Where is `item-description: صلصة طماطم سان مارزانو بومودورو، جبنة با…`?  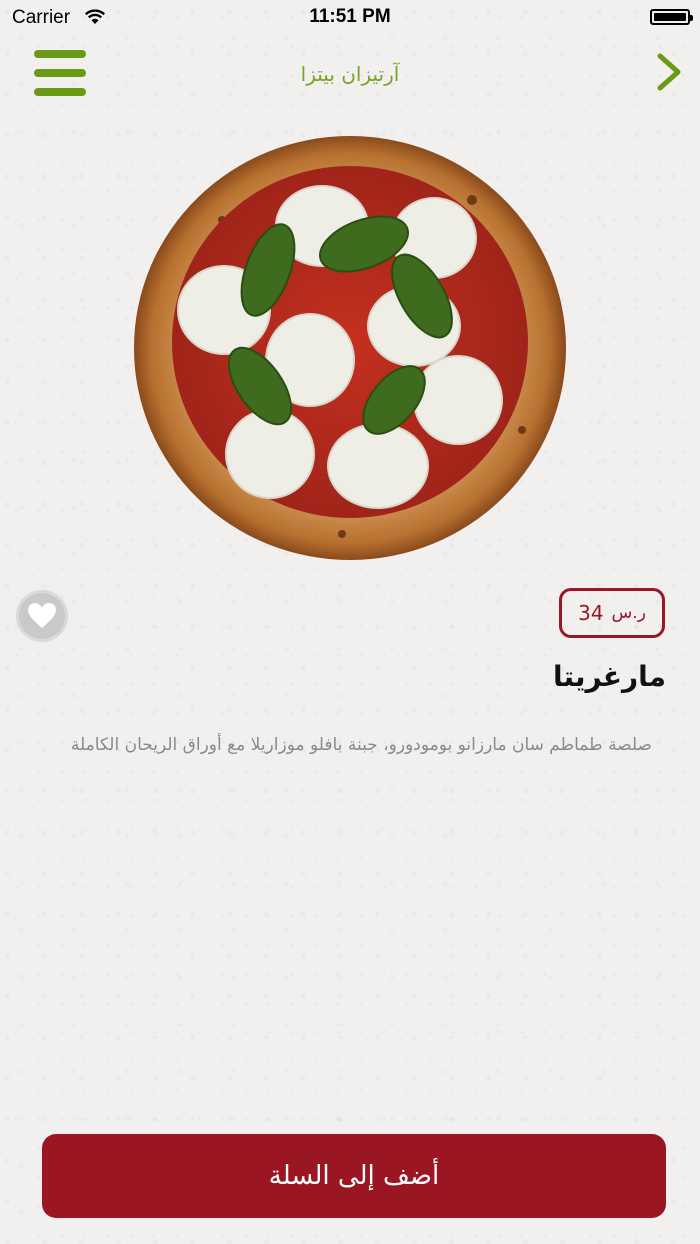
item-description: صلصة طماطم سان مارزانو بومودورو، جبنة با… is located at coordinates (361, 745).